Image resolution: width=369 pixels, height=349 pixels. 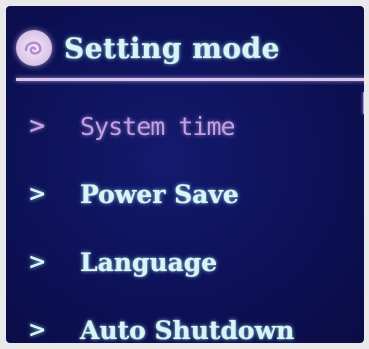 What do you see at coordinates (34, 48) in the screenshot?
I see `swirl-logo-icon` at bounding box center [34, 48].